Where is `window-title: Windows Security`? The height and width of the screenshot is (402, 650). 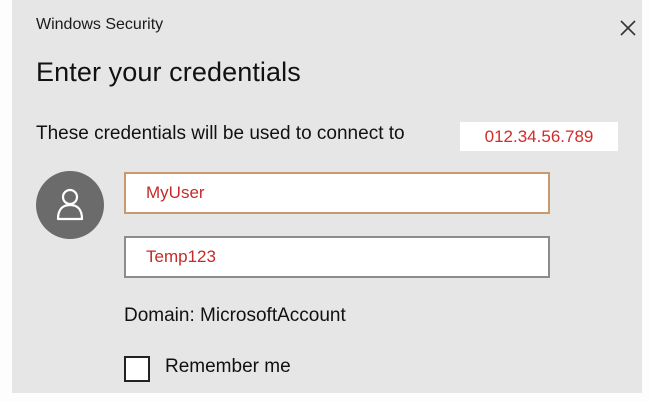 window-title: Windows Security is located at coordinates (100, 24).